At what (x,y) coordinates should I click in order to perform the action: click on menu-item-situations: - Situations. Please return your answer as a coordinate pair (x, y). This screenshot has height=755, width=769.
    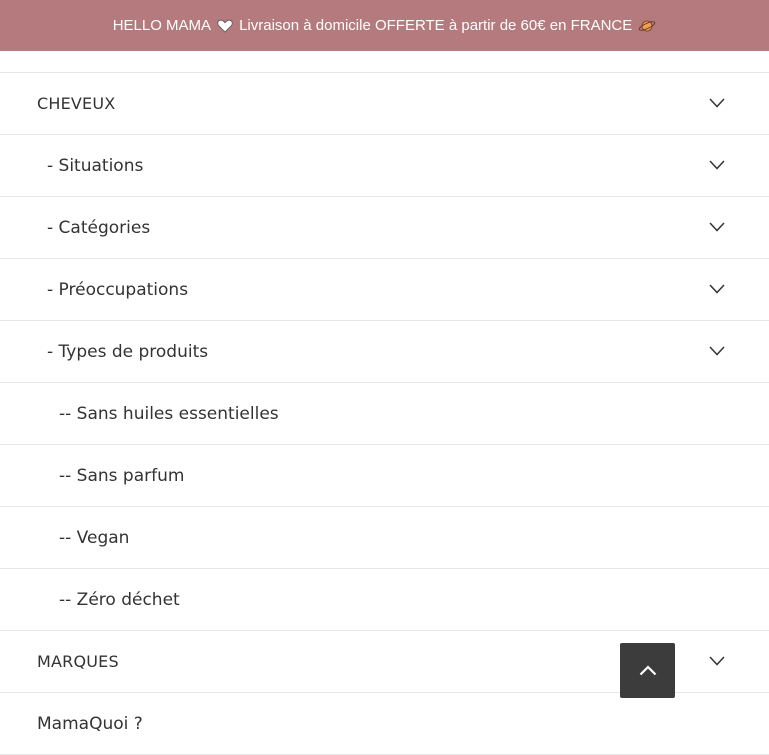
    Looking at the image, I should click on (384, 166).